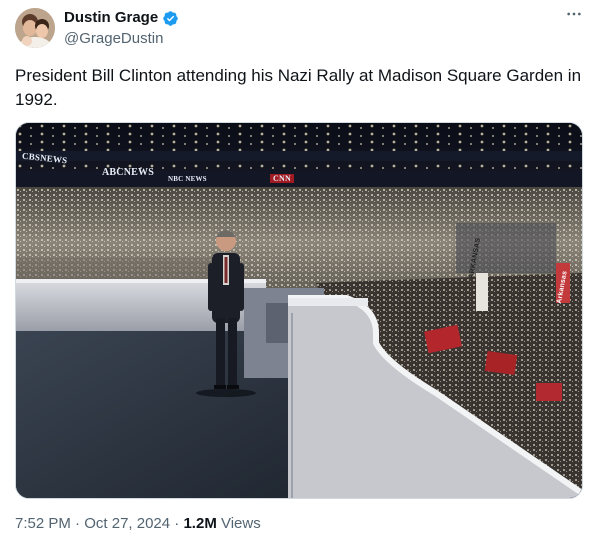  I want to click on author-handle: @GrageDustin, so click(113, 39).